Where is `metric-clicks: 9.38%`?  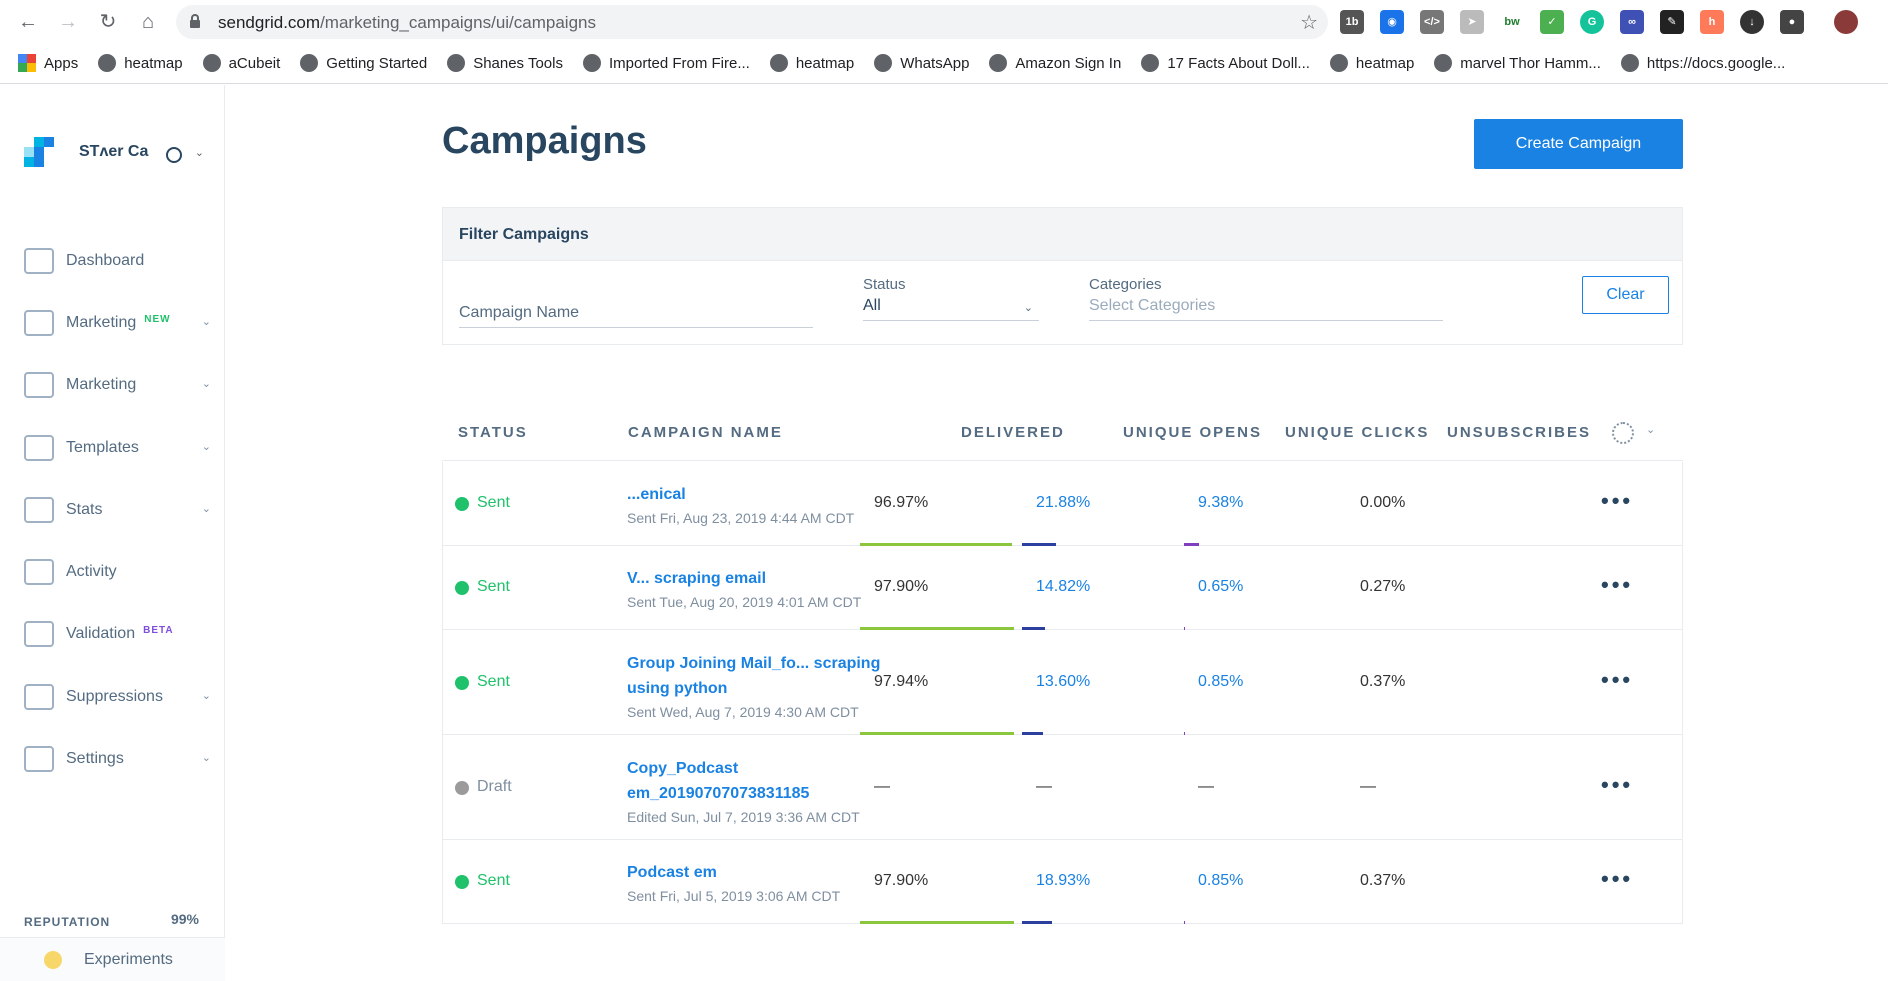 metric-clicks: 9.38% is located at coordinates (1220, 503).